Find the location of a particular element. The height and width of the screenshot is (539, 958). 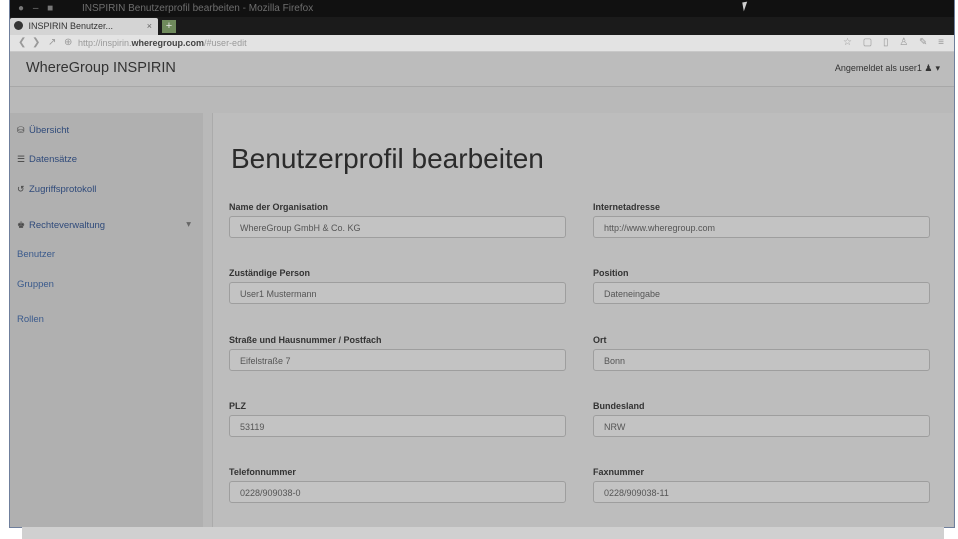

field-telefon: Telefonnummer 0228/909038-0 is located at coordinates (397, 485).